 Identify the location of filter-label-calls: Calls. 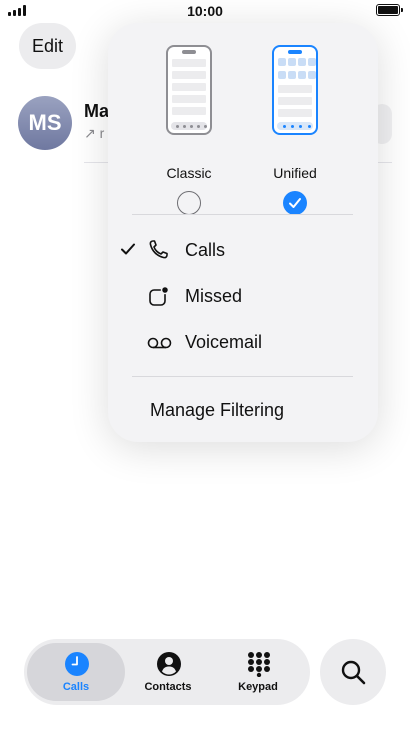
(205, 250).